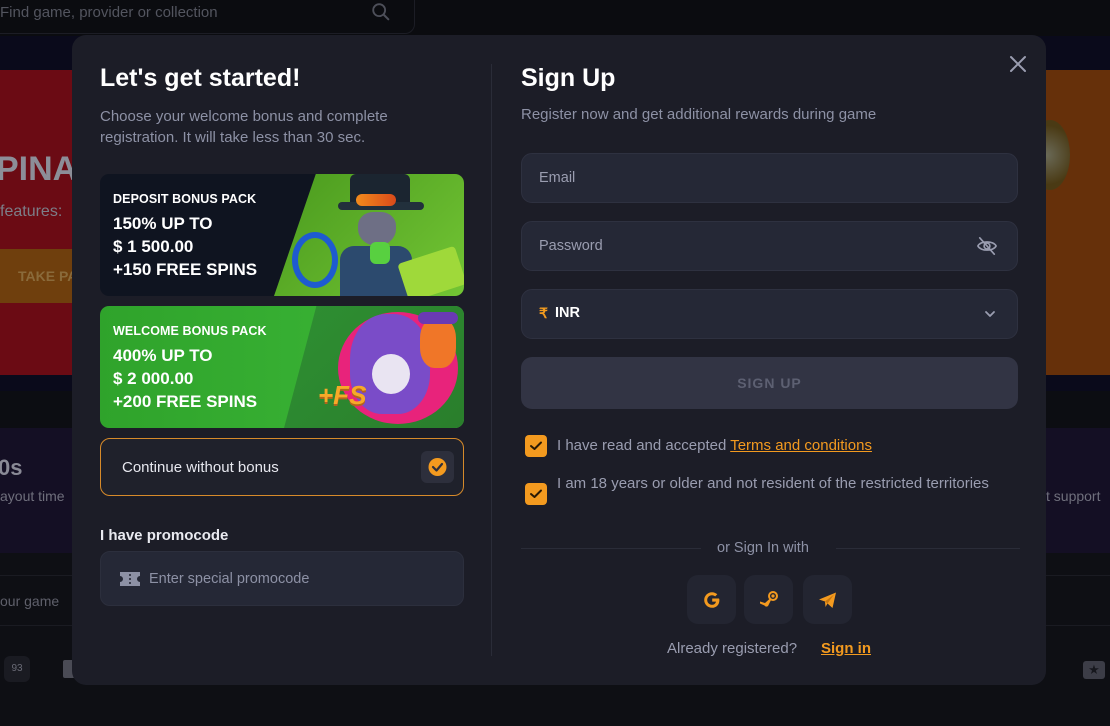  What do you see at coordinates (299, 578) in the screenshot?
I see `promocode-input` at bounding box center [299, 578].